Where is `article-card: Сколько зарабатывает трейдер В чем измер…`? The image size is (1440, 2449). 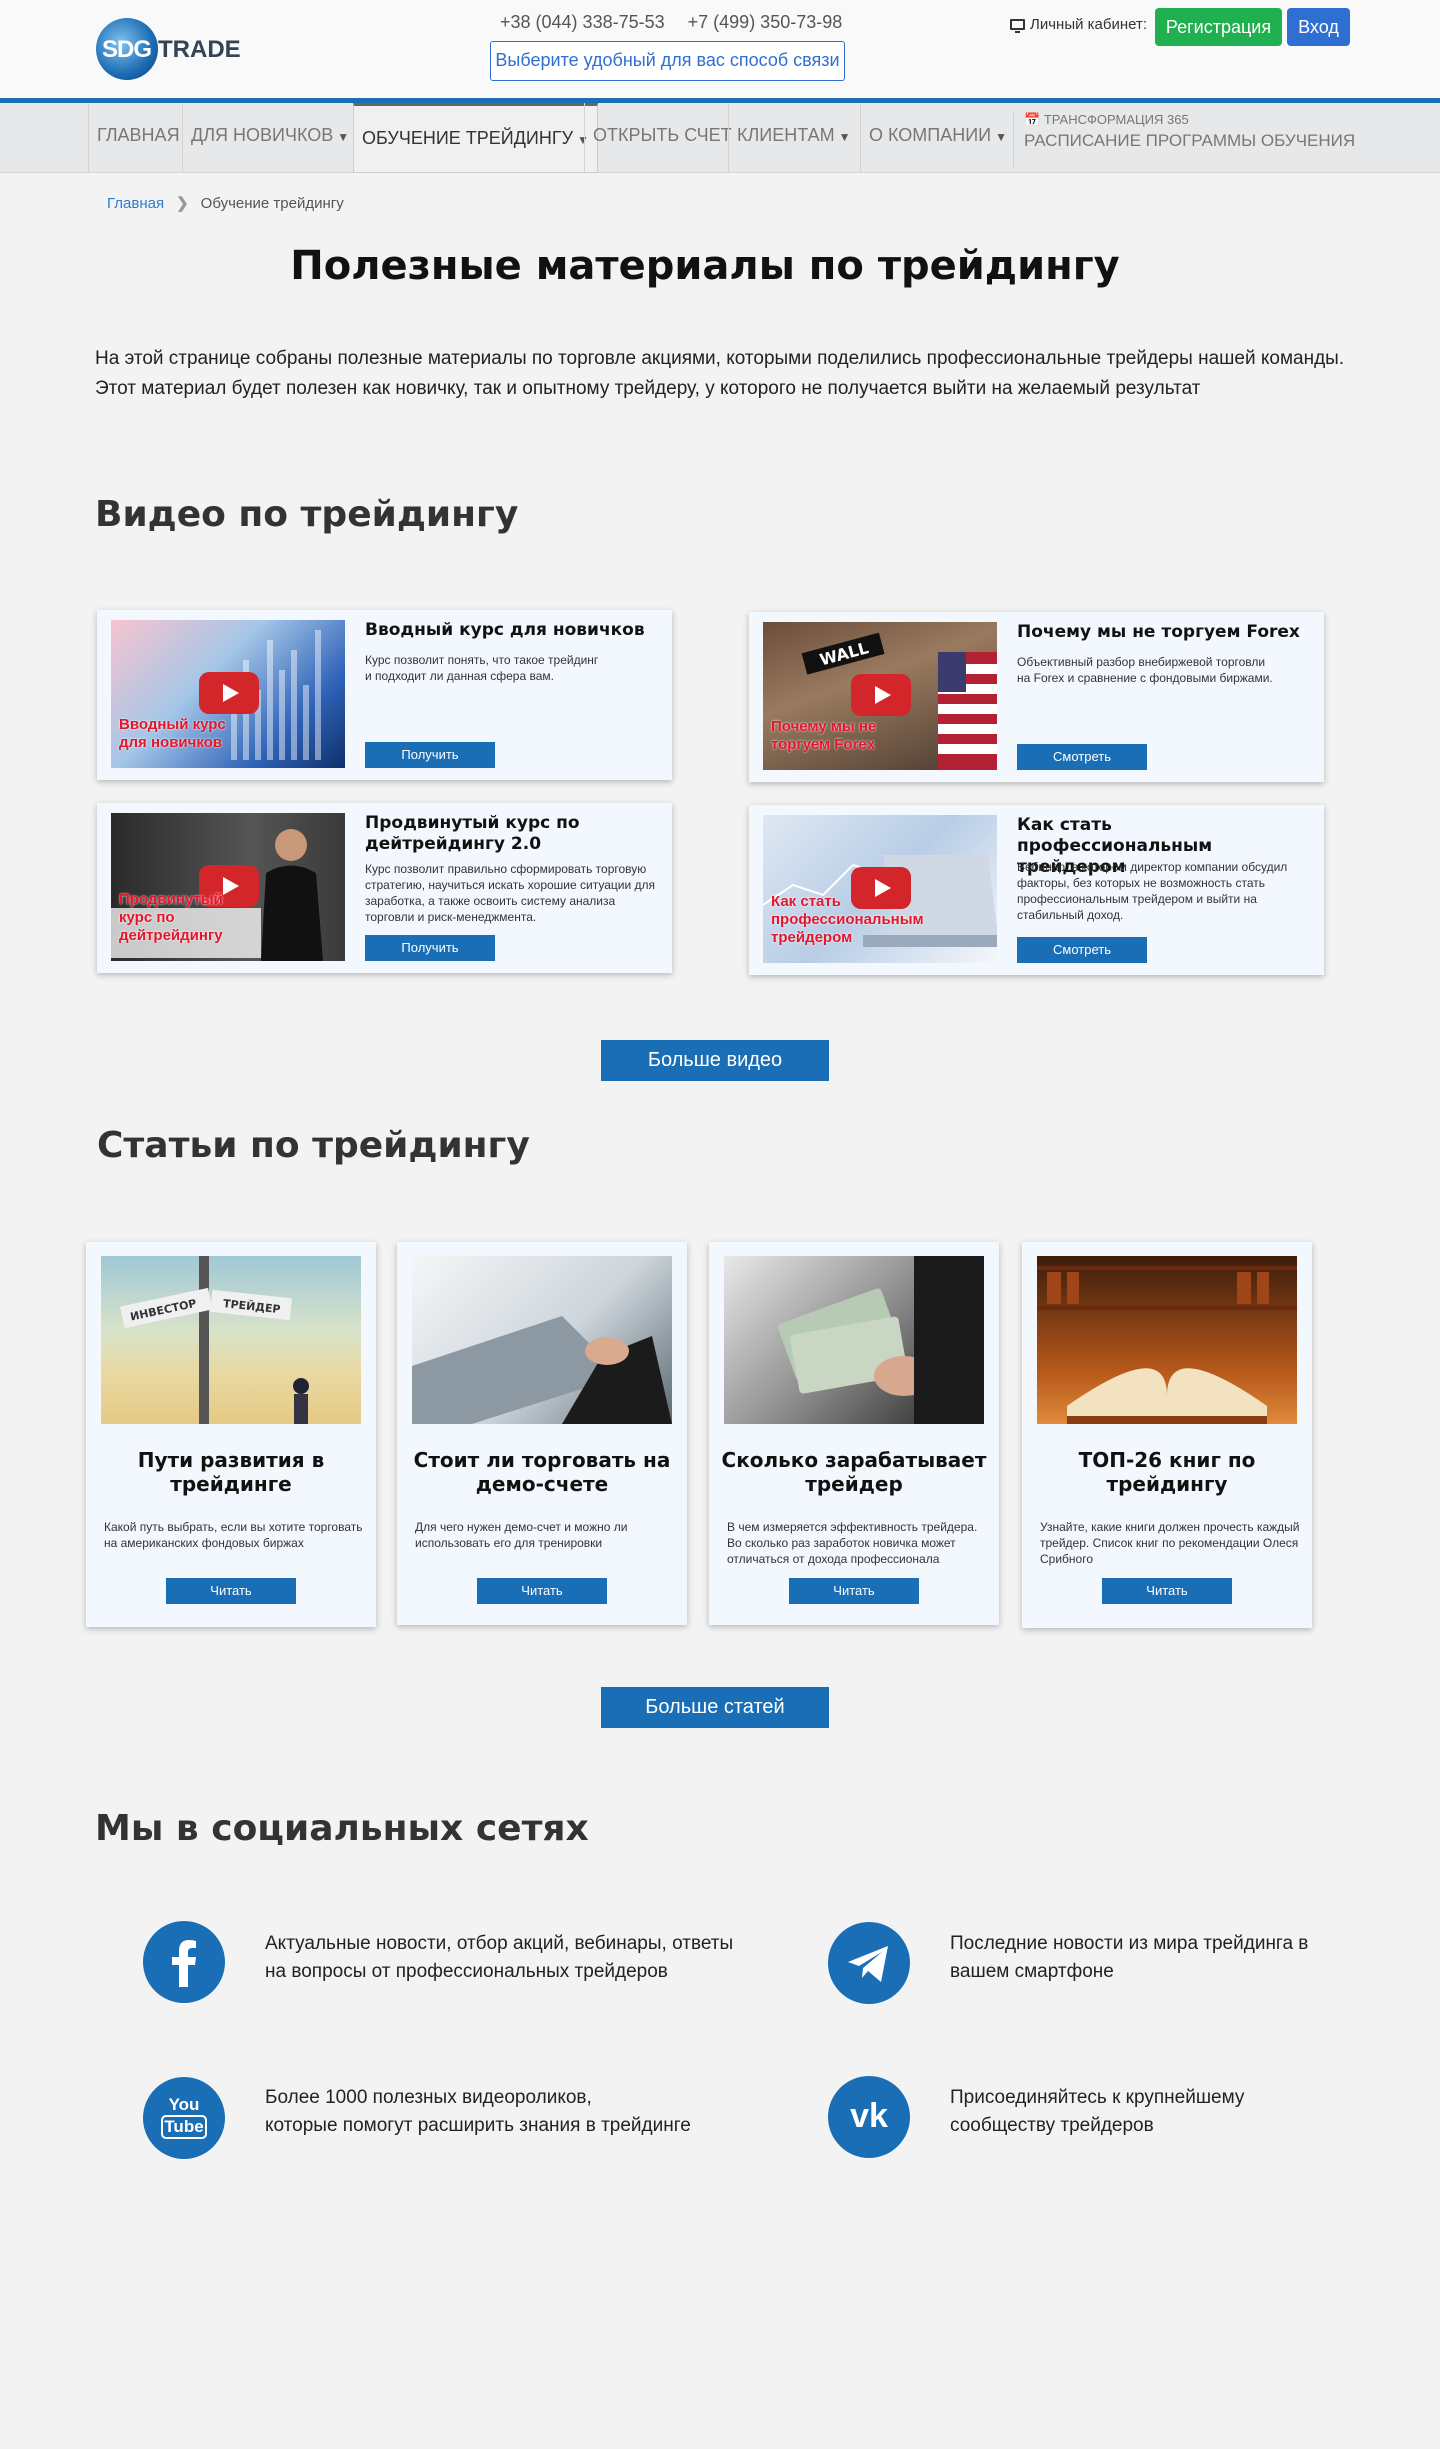 article-card: Сколько зарабатывает трейдер В чем измер… is located at coordinates (854, 1433).